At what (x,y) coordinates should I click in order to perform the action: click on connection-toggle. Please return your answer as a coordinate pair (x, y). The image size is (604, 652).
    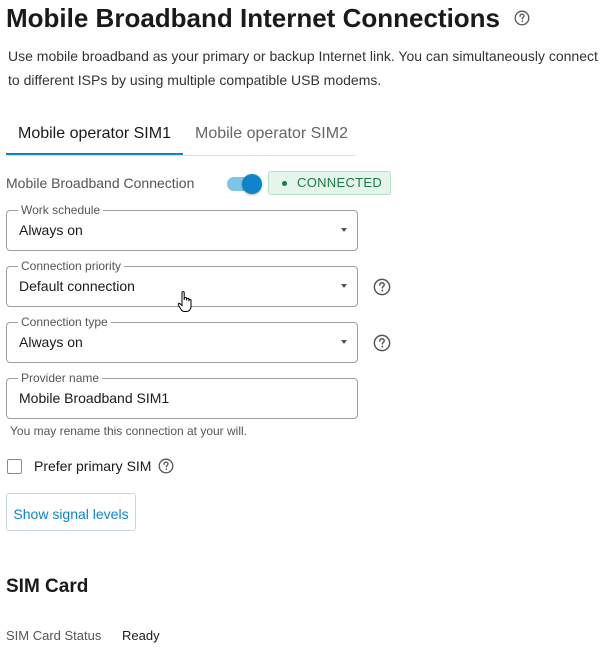
    Looking at the image, I should click on (244, 184).